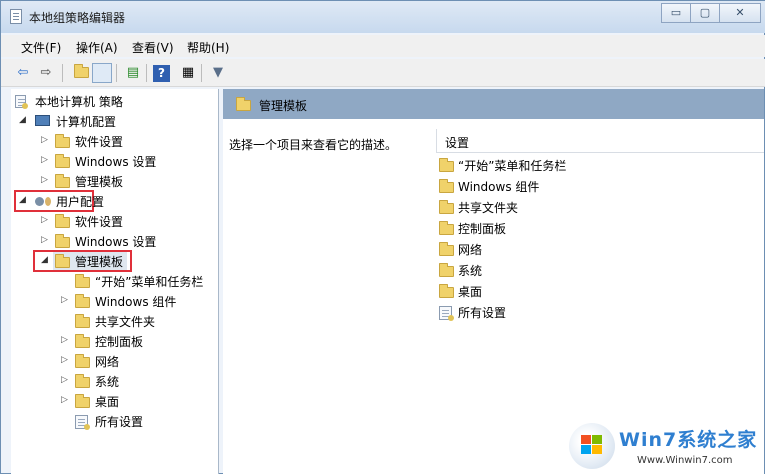 The height and width of the screenshot is (474, 765). I want to click on window-controls: ▭ ▢ ✕, so click(711, 13).